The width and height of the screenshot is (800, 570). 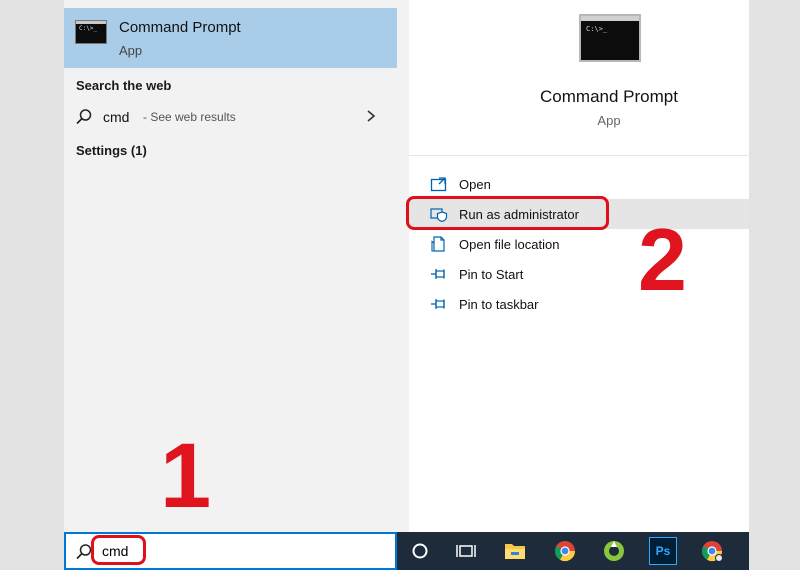 What do you see at coordinates (131, 50) in the screenshot?
I see `best-match-subtitle: App` at bounding box center [131, 50].